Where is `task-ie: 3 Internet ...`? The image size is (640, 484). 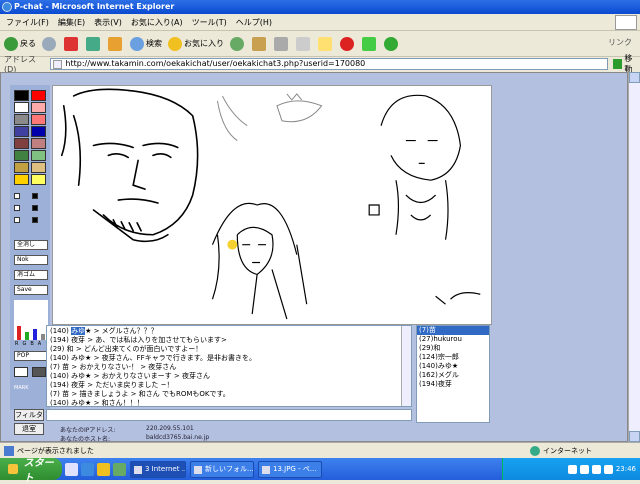
task-ie: 3 Internet ... is located at coordinates (158, 469).